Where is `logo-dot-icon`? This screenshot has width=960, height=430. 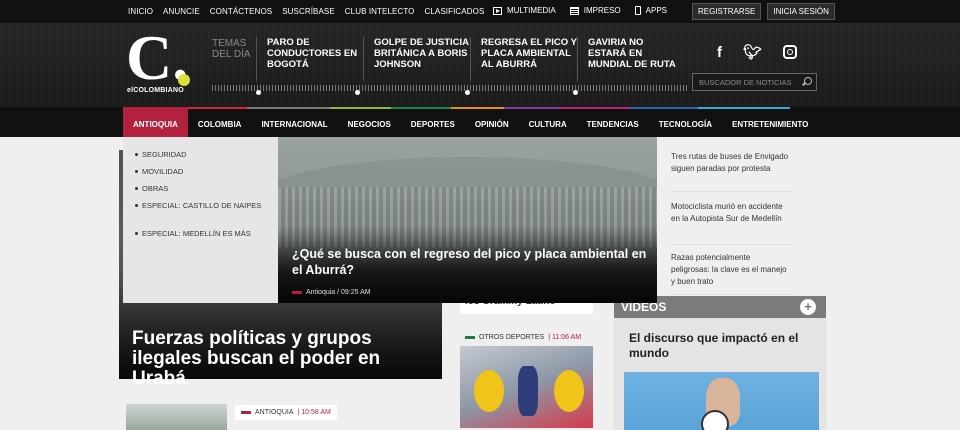 logo-dot-icon is located at coordinates (184, 80).